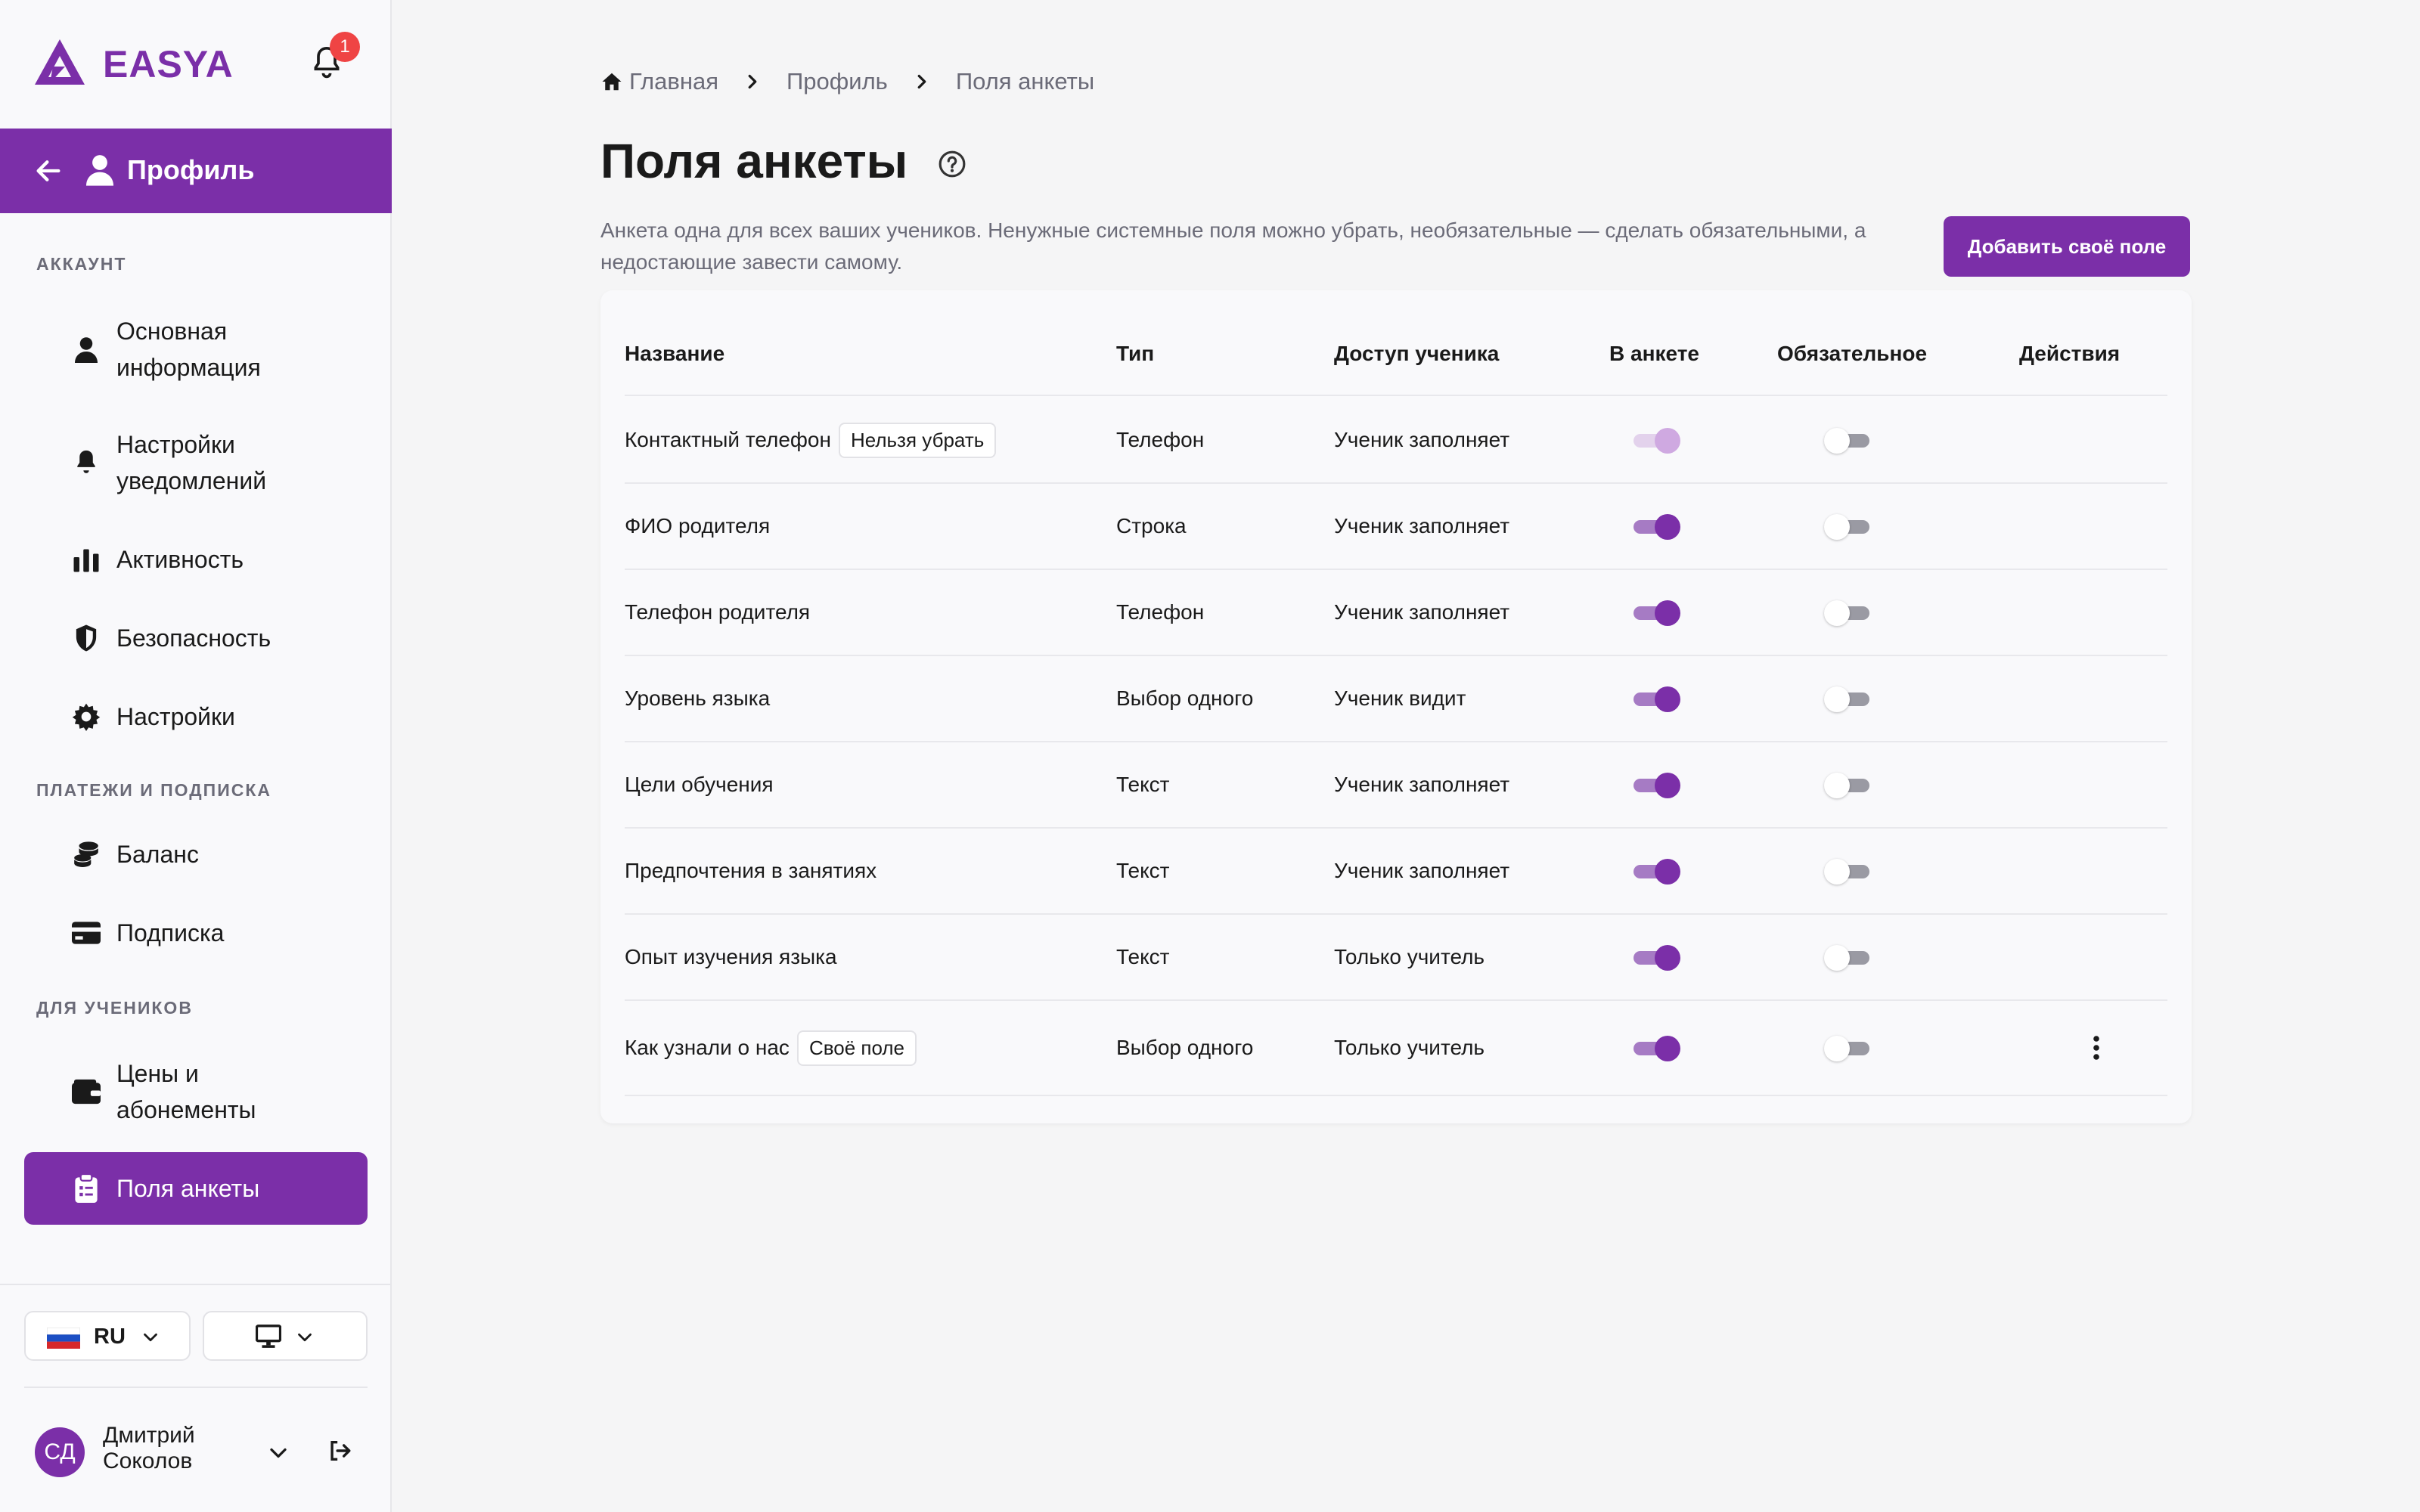 The image size is (2420, 1512). I want to click on arrow-left-icon, so click(48, 171).